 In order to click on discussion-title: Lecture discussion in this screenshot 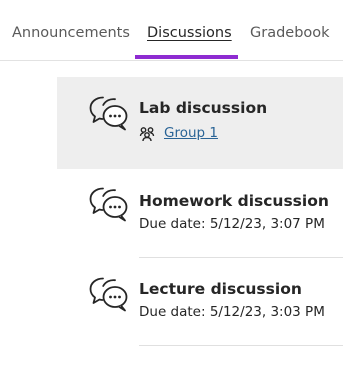, I will do `click(220, 289)`.